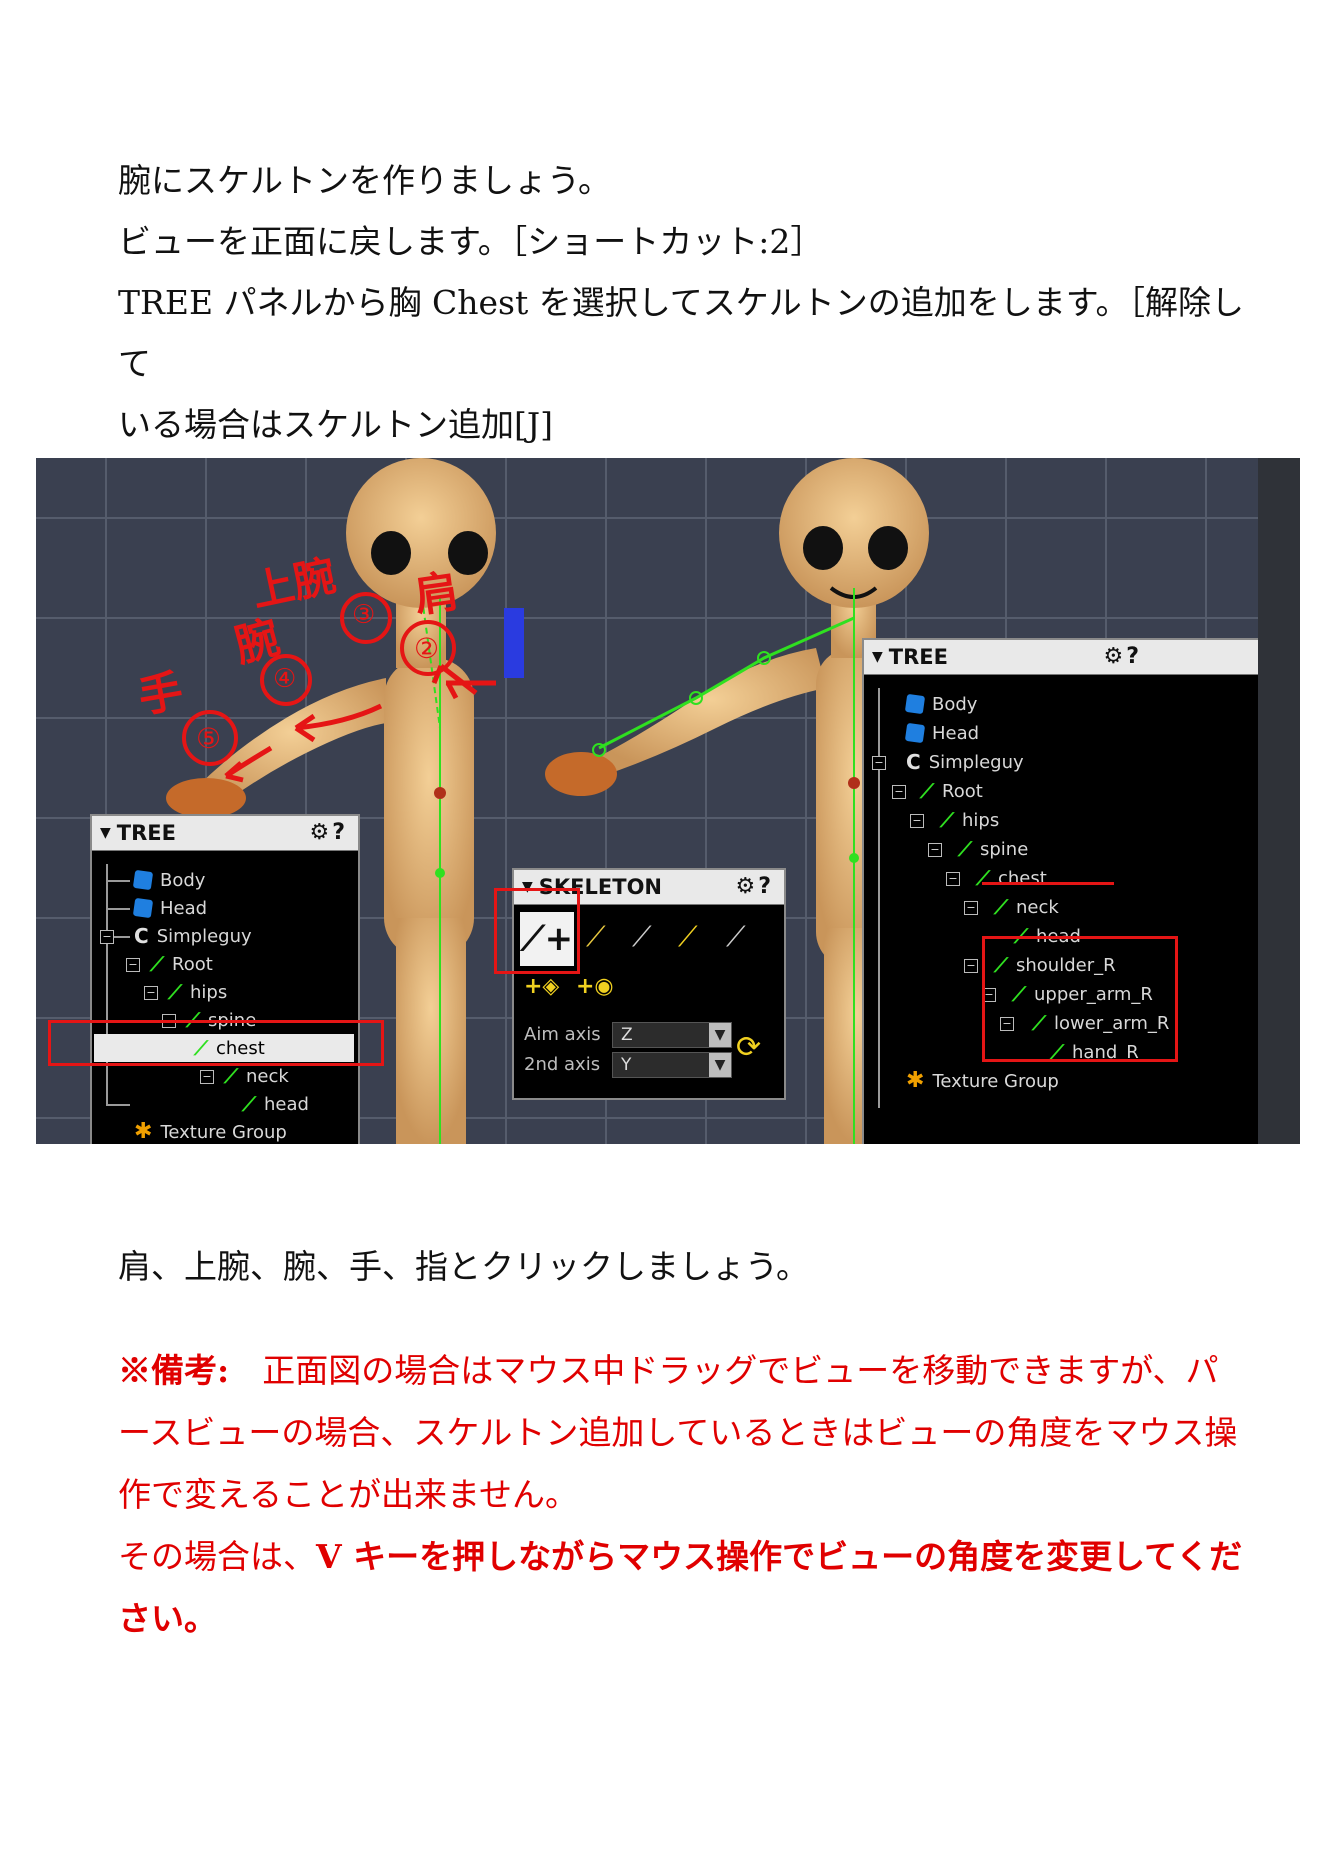 This screenshot has width=1328, height=1875. I want to click on annotation-number-4: ④, so click(285, 679).